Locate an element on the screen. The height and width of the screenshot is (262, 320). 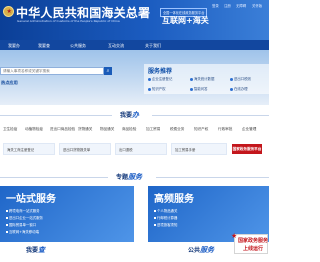
one-stop-link: 进出口企业一站式服务 is located at coordinates (24, 217).